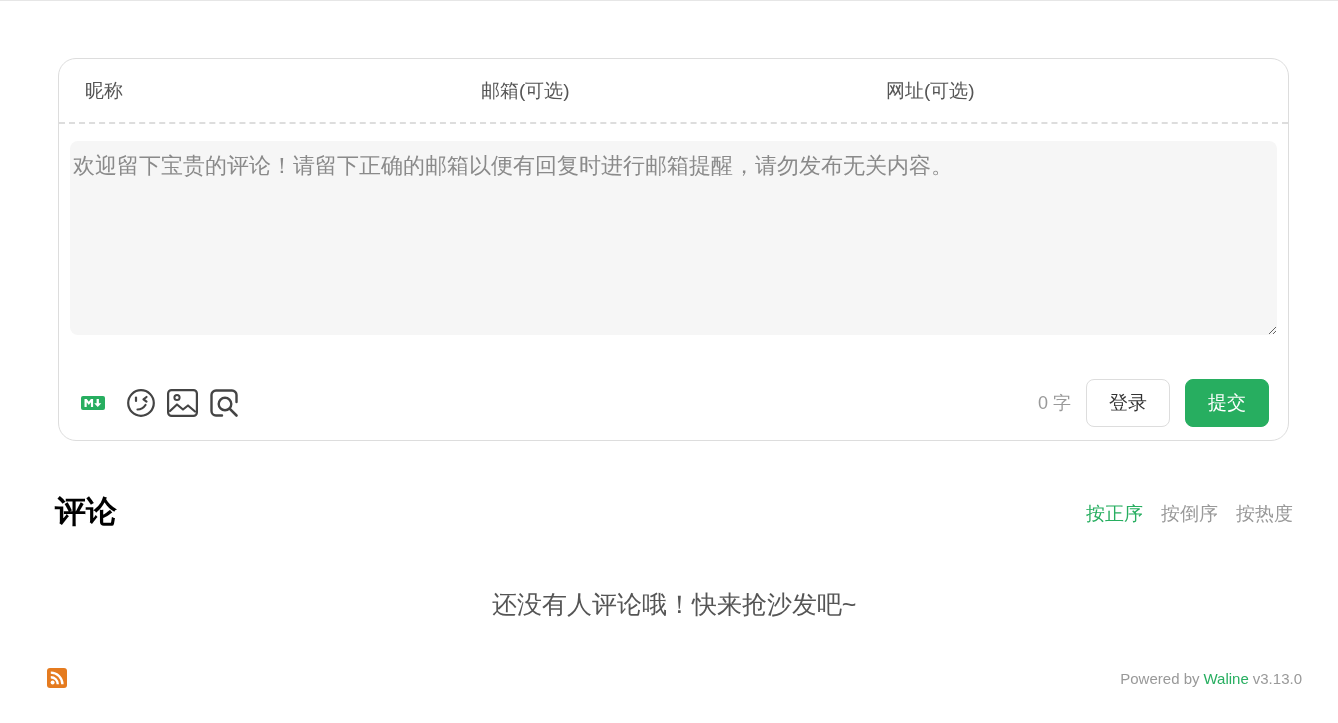 This screenshot has height=723, width=1338. I want to click on sort-tab: 按倒序, so click(1189, 514).